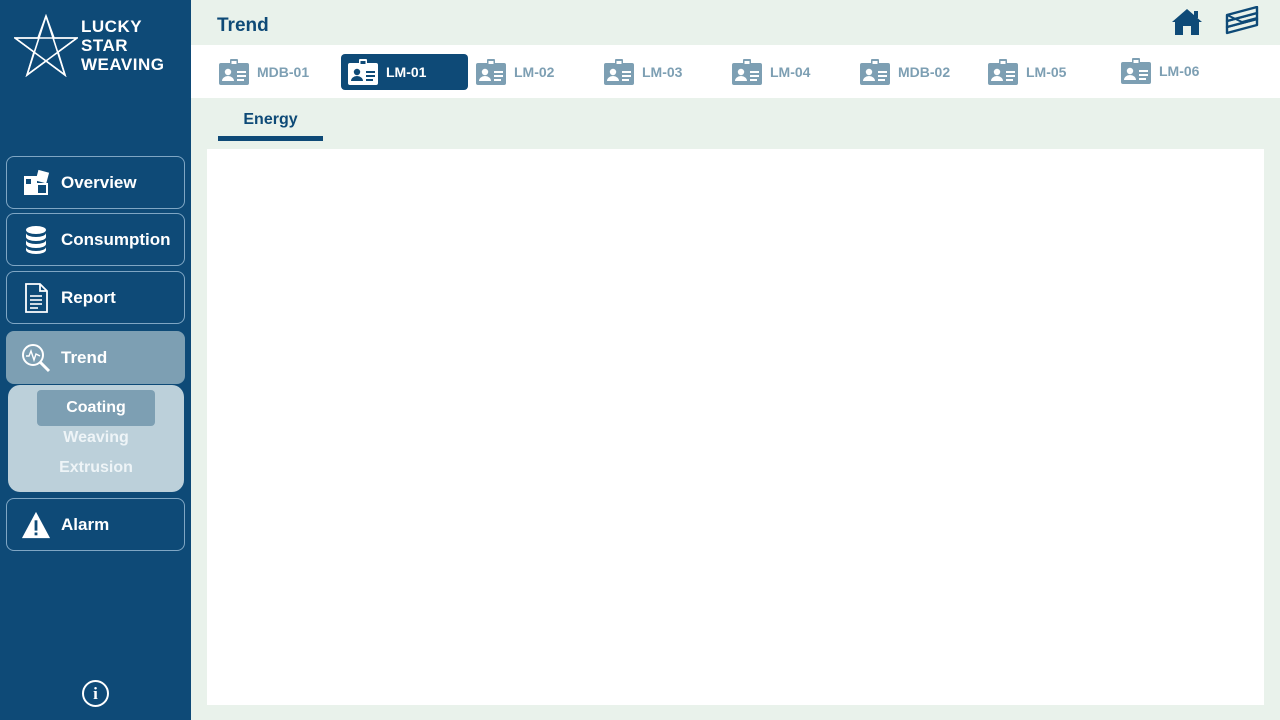 This screenshot has height=720, width=1280. I want to click on trend-submenu: Coating Weaving Extrusion, so click(96, 438).